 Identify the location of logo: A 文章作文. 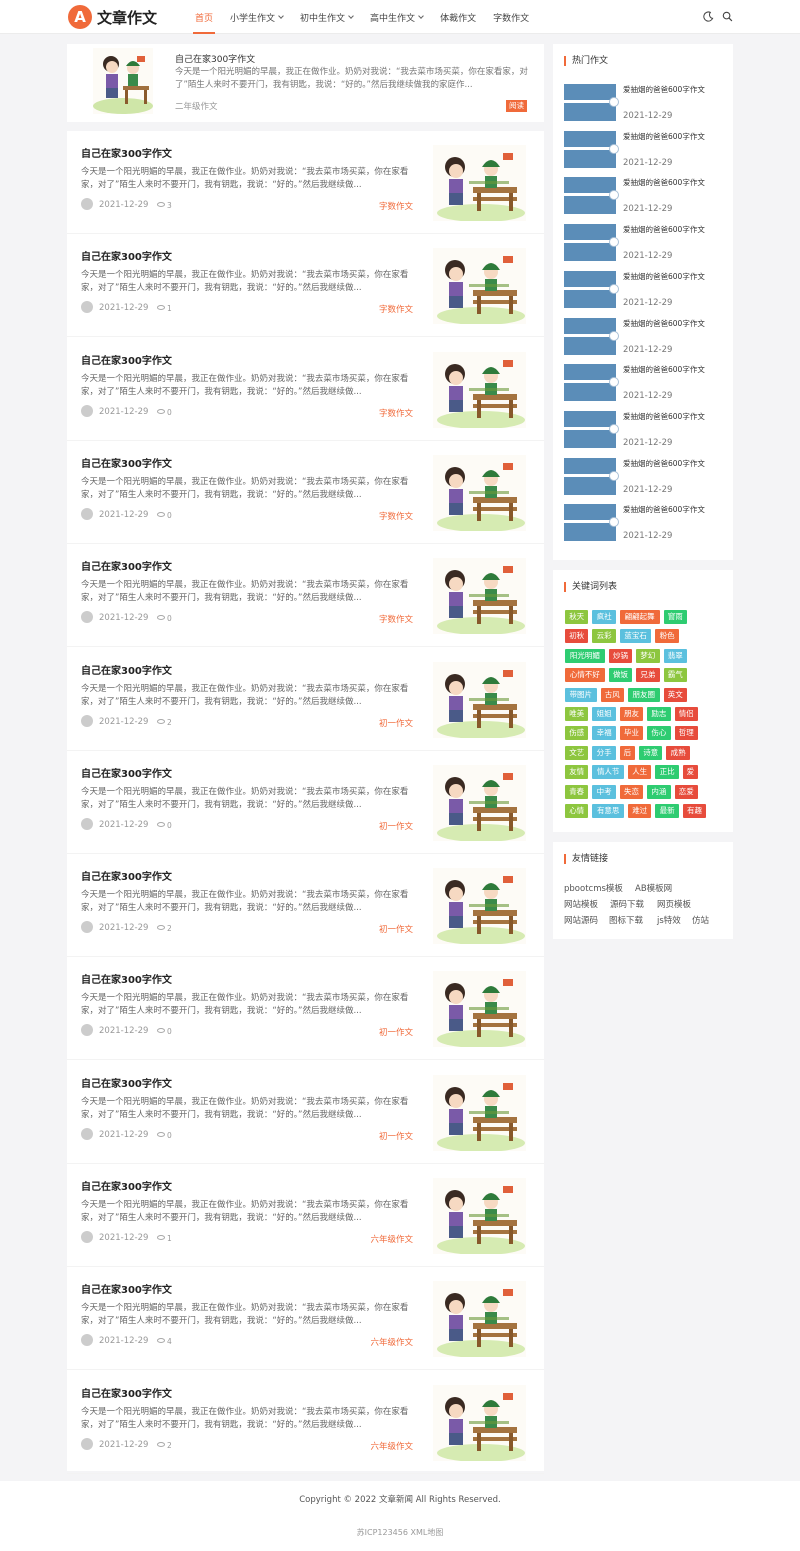
(112, 17).